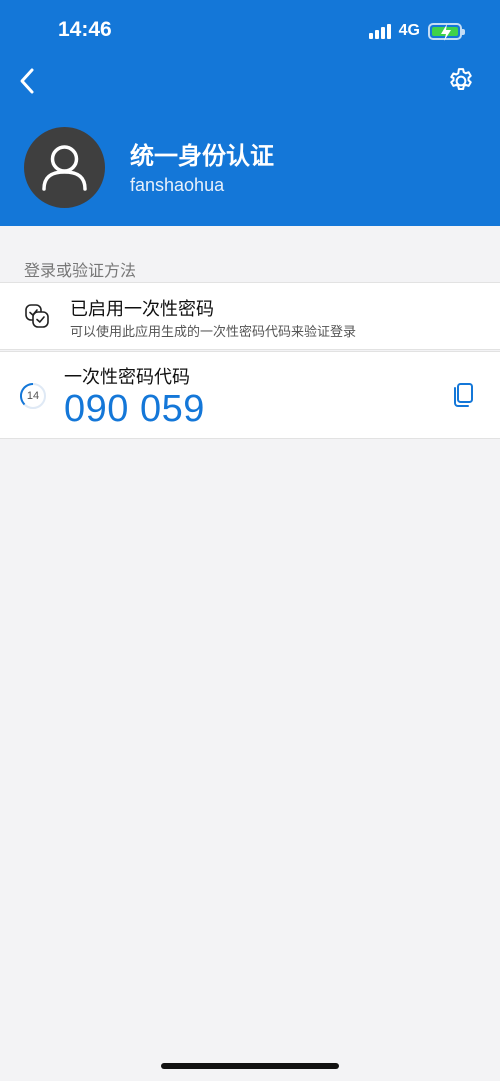  Describe the element at coordinates (64, 167) in the screenshot. I see `user-avatar-icon` at that location.